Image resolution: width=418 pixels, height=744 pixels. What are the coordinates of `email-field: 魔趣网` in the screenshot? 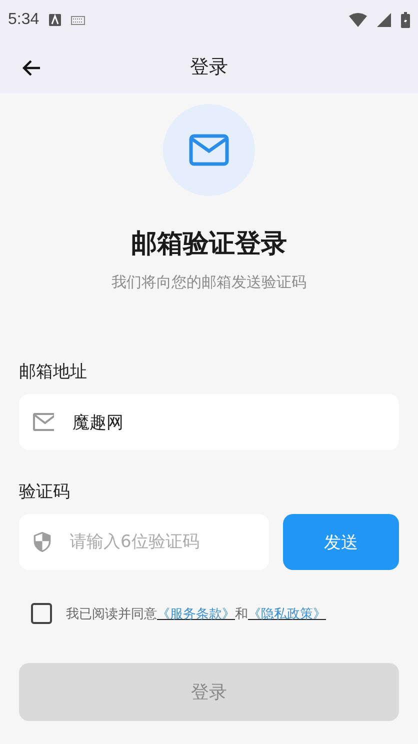 It's located at (209, 422).